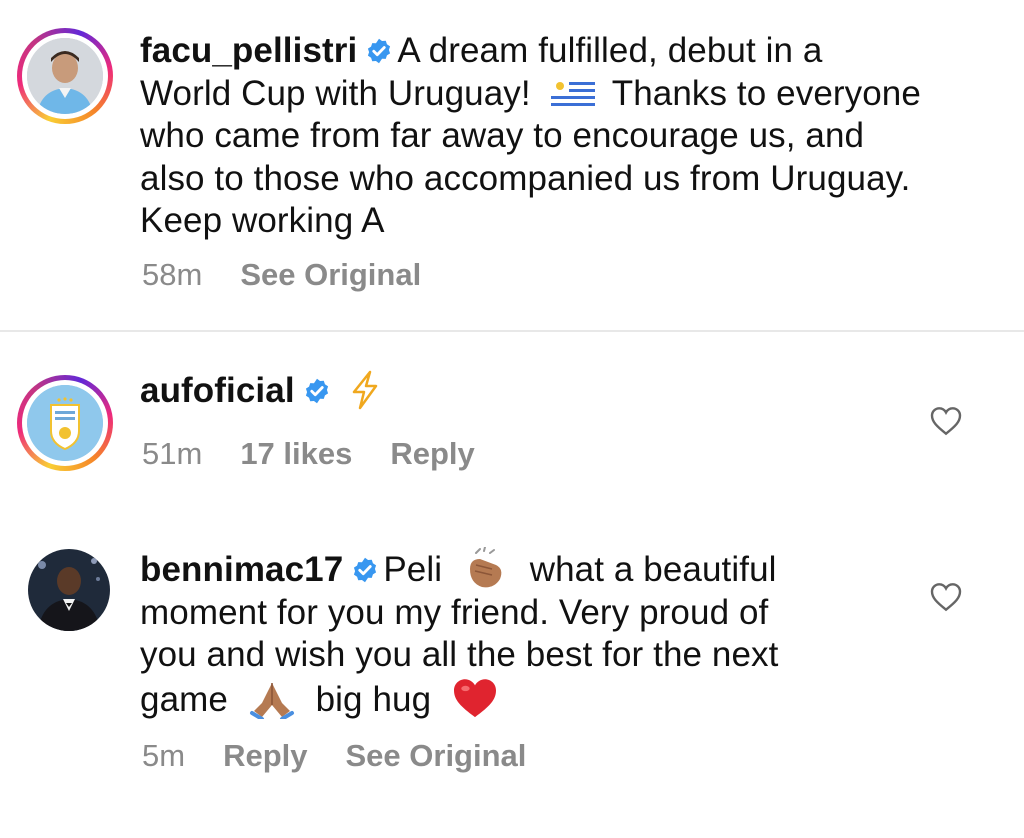 This screenshot has width=1024, height=838. I want to click on comment-time: 58m, so click(172, 274).